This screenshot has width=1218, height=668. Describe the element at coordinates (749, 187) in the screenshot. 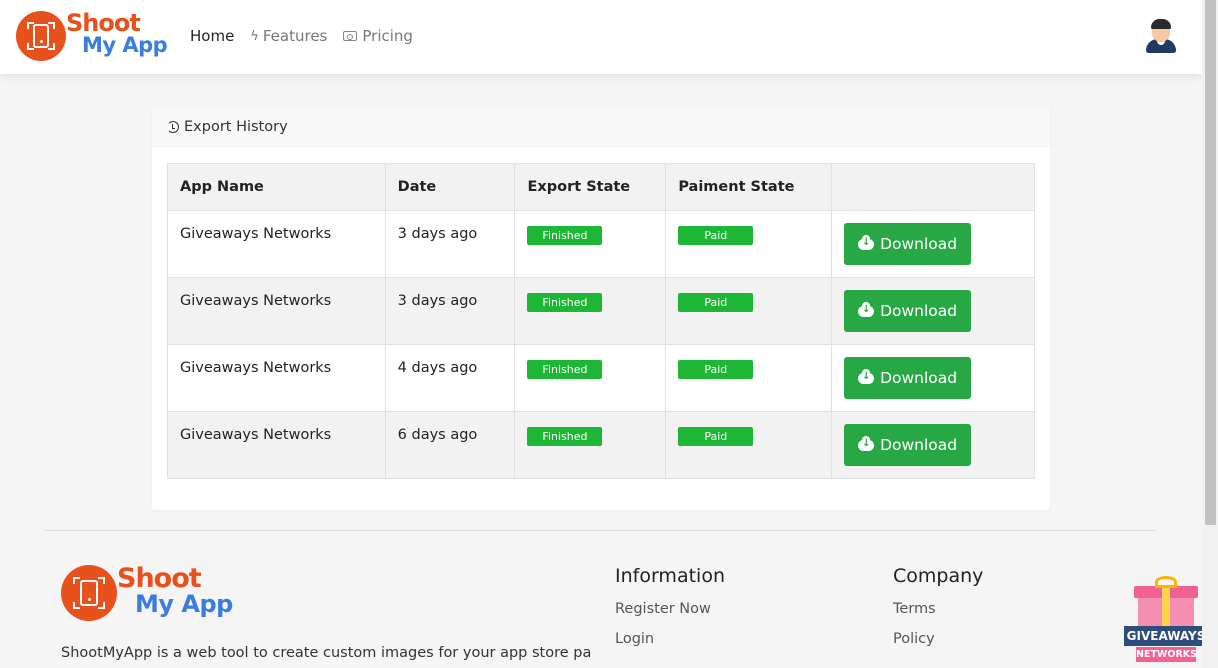

I see `column-header-payment-state: Paiment State` at that location.